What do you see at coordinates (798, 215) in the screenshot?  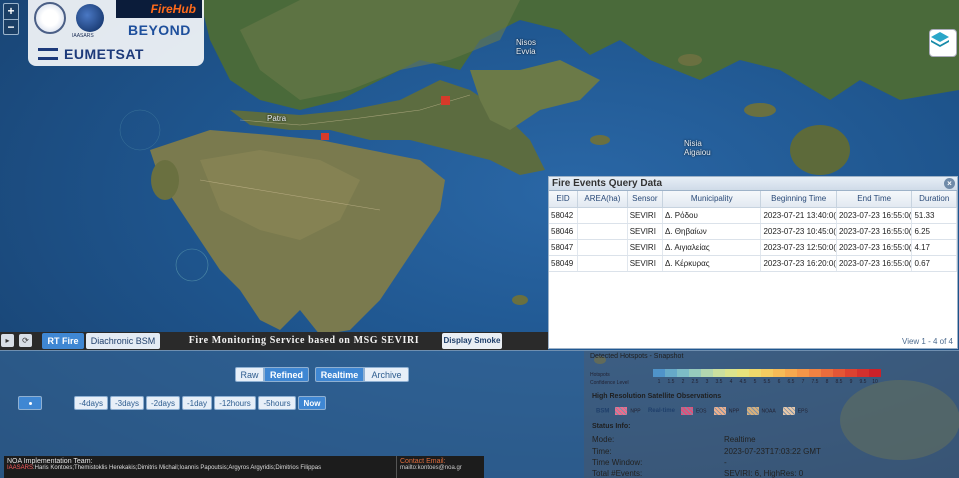 I see `cell-beginning-time: 2023-07-21 13:40:0(` at bounding box center [798, 215].